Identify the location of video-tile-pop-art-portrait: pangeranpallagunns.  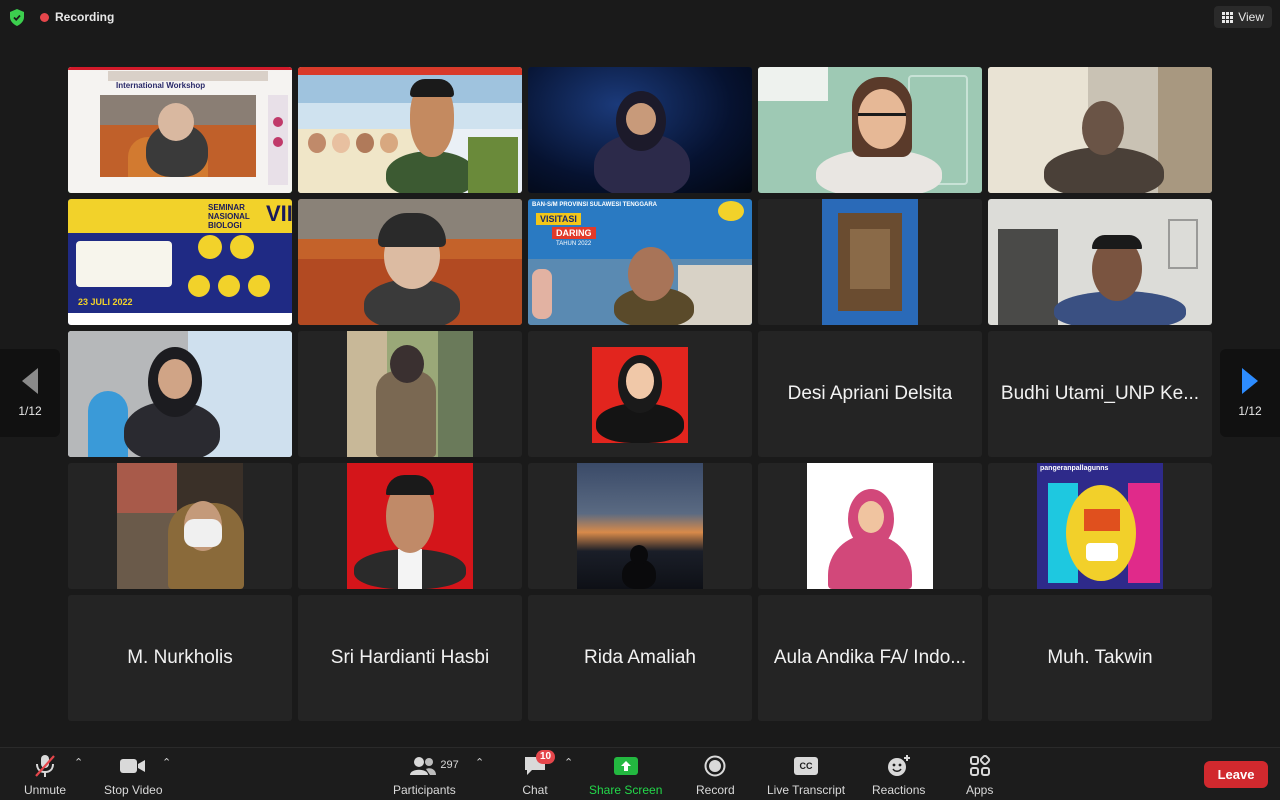
(1100, 526).